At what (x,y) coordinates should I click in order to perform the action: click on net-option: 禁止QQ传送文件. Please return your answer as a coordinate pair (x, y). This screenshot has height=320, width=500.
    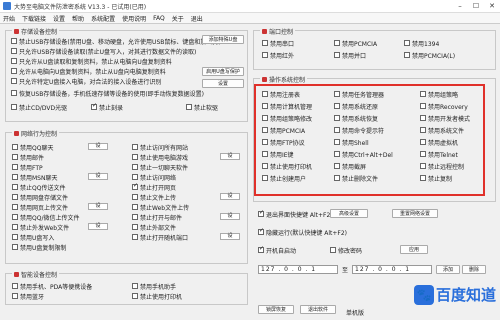
    Looking at the image, I should click on (38, 187).